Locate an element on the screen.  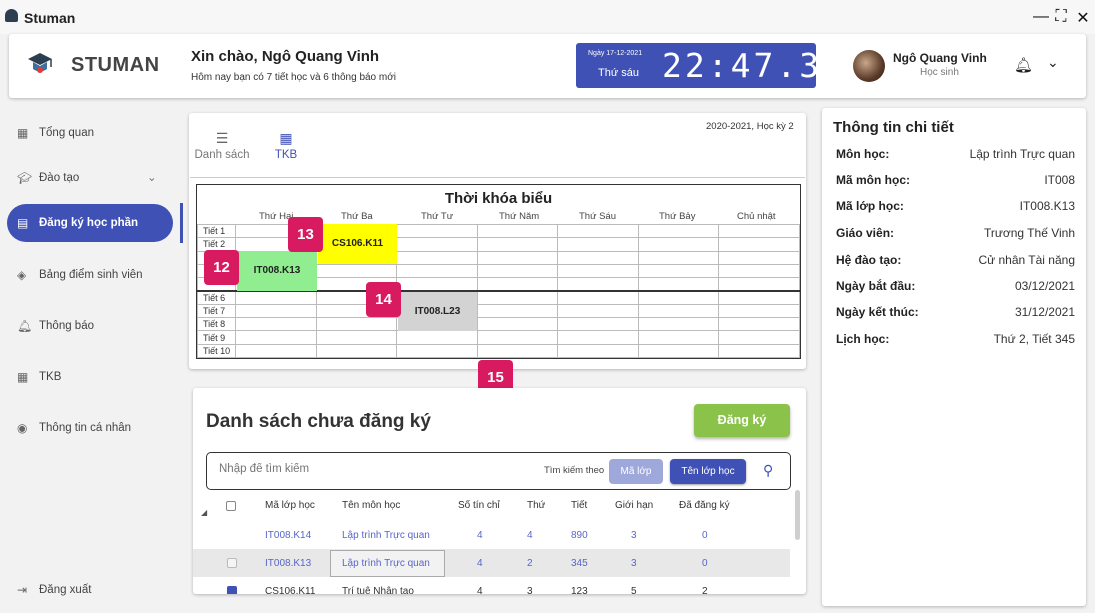
search-bar: Tìm kiếm theo Mã lớp Tên lớp học ⚲ is located at coordinates (498, 471).